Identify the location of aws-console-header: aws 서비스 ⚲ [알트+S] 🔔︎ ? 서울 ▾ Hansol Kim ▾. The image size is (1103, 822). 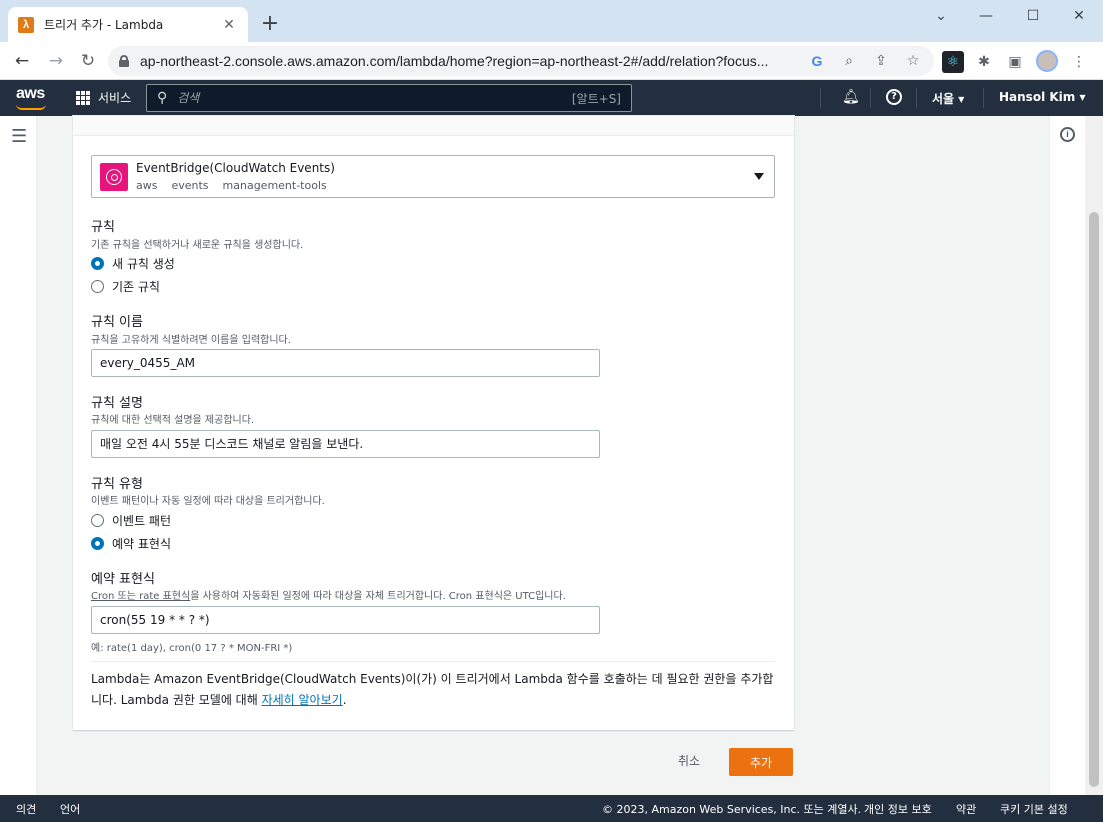
(551, 98).